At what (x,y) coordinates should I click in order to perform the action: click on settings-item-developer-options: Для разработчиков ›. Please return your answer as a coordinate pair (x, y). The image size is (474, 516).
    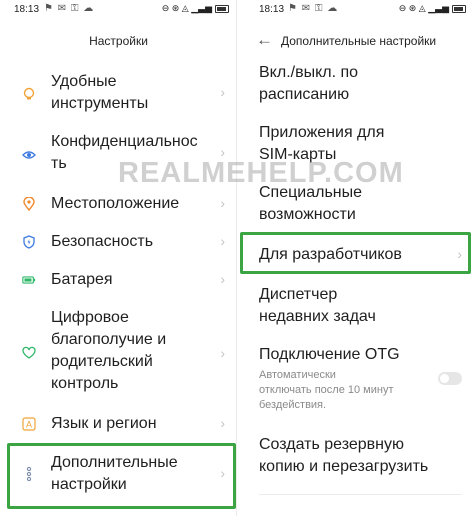
    Looking at the image, I should click on (355, 256).